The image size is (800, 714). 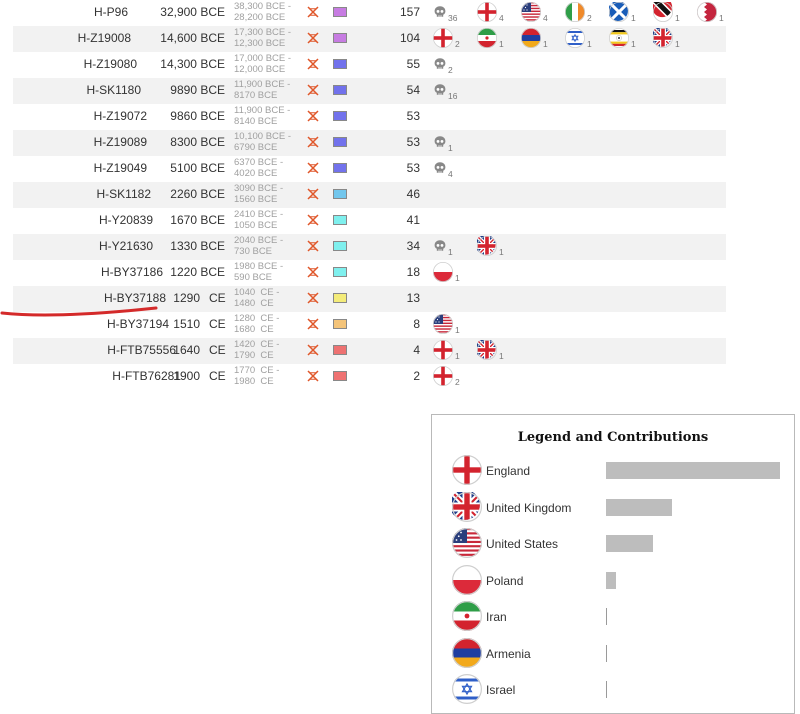 What do you see at coordinates (114, 90) in the screenshot?
I see `haplogroup-link: H-SK1180` at bounding box center [114, 90].